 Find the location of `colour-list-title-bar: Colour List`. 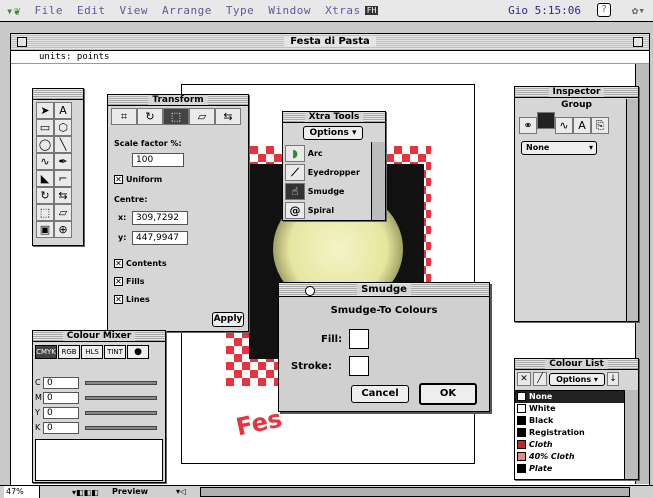

colour-list-title-bar: Colour List is located at coordinates (576, 364).